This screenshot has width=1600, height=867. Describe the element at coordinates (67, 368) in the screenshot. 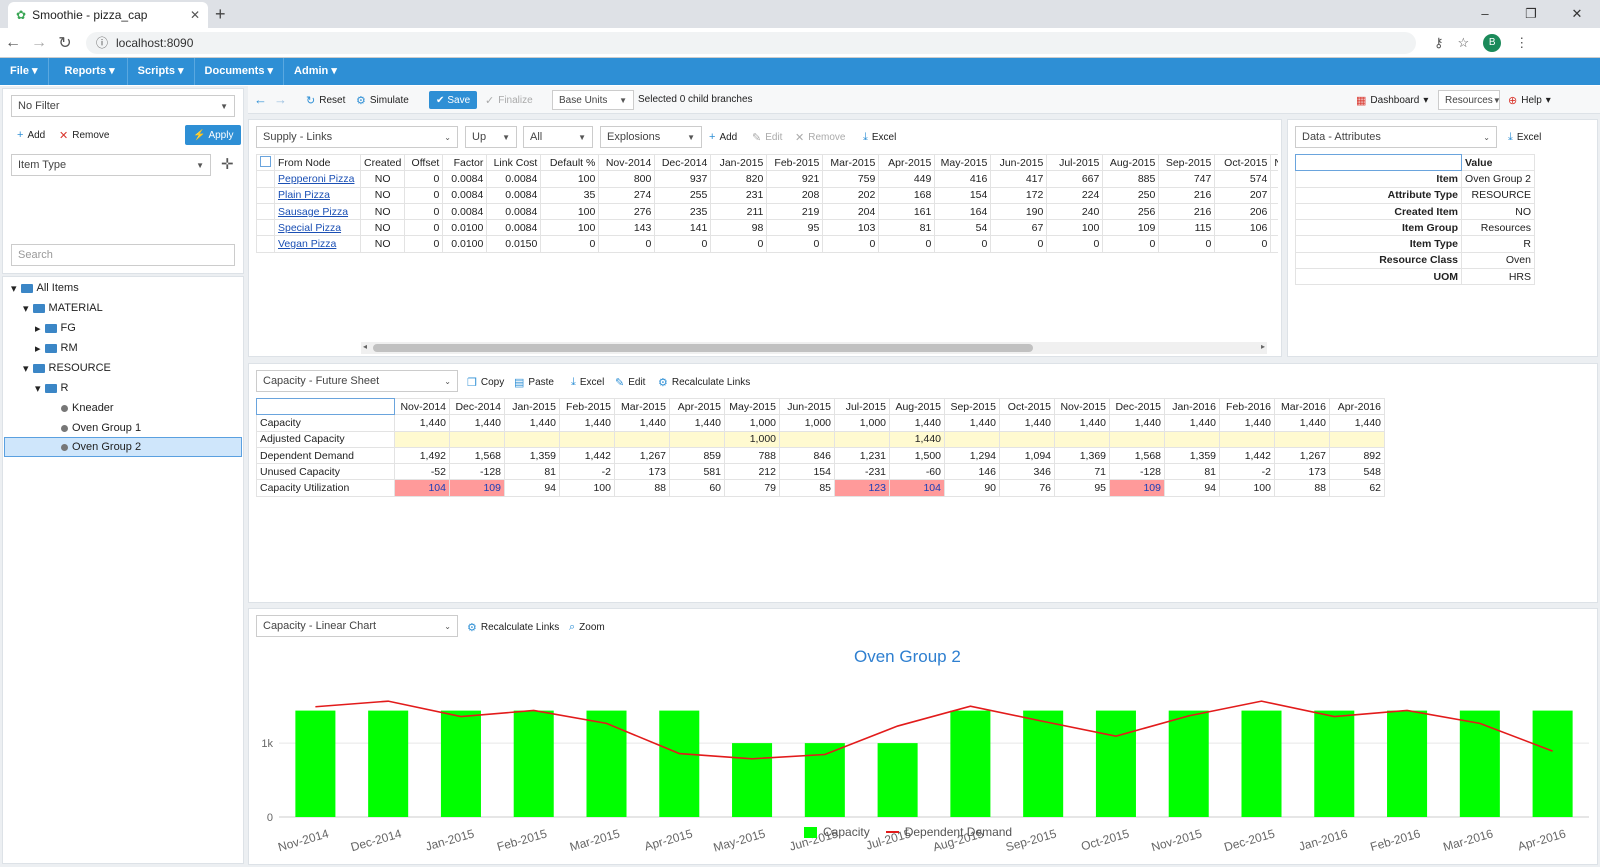

I see `tree-node-resource: ▾ RESOURCE` at that location.